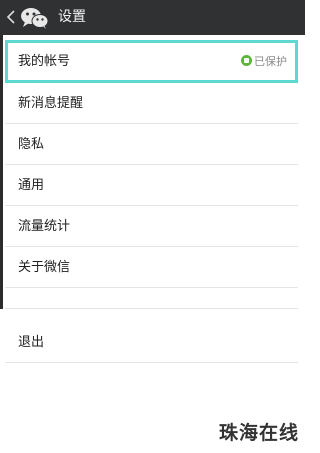 Image resolution: width=320 pixels, height=453 pixels. I want to click on left-edge-strip, so click(1, 172).